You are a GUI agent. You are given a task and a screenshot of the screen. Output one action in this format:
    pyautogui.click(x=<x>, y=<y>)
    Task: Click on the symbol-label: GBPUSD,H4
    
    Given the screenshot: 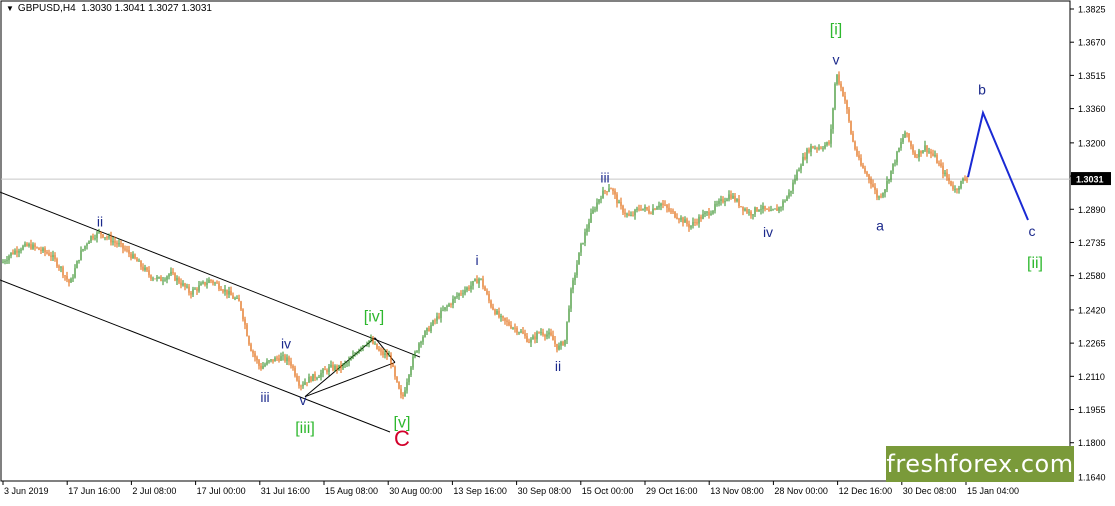 What is the action you would take?
    pyautogui.click(x=46, y=8)
    